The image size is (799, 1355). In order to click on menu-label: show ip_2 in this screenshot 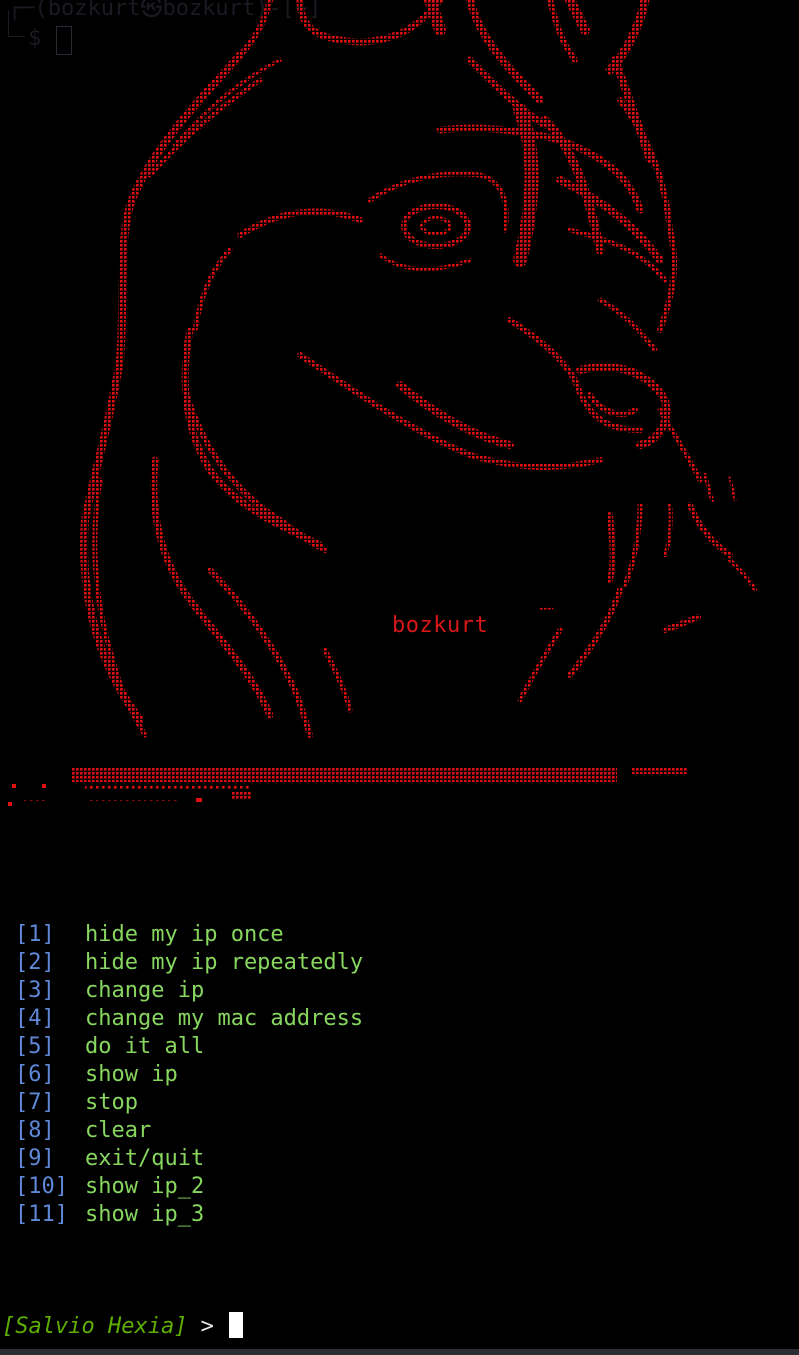, I will do `click(145, 1186)`.